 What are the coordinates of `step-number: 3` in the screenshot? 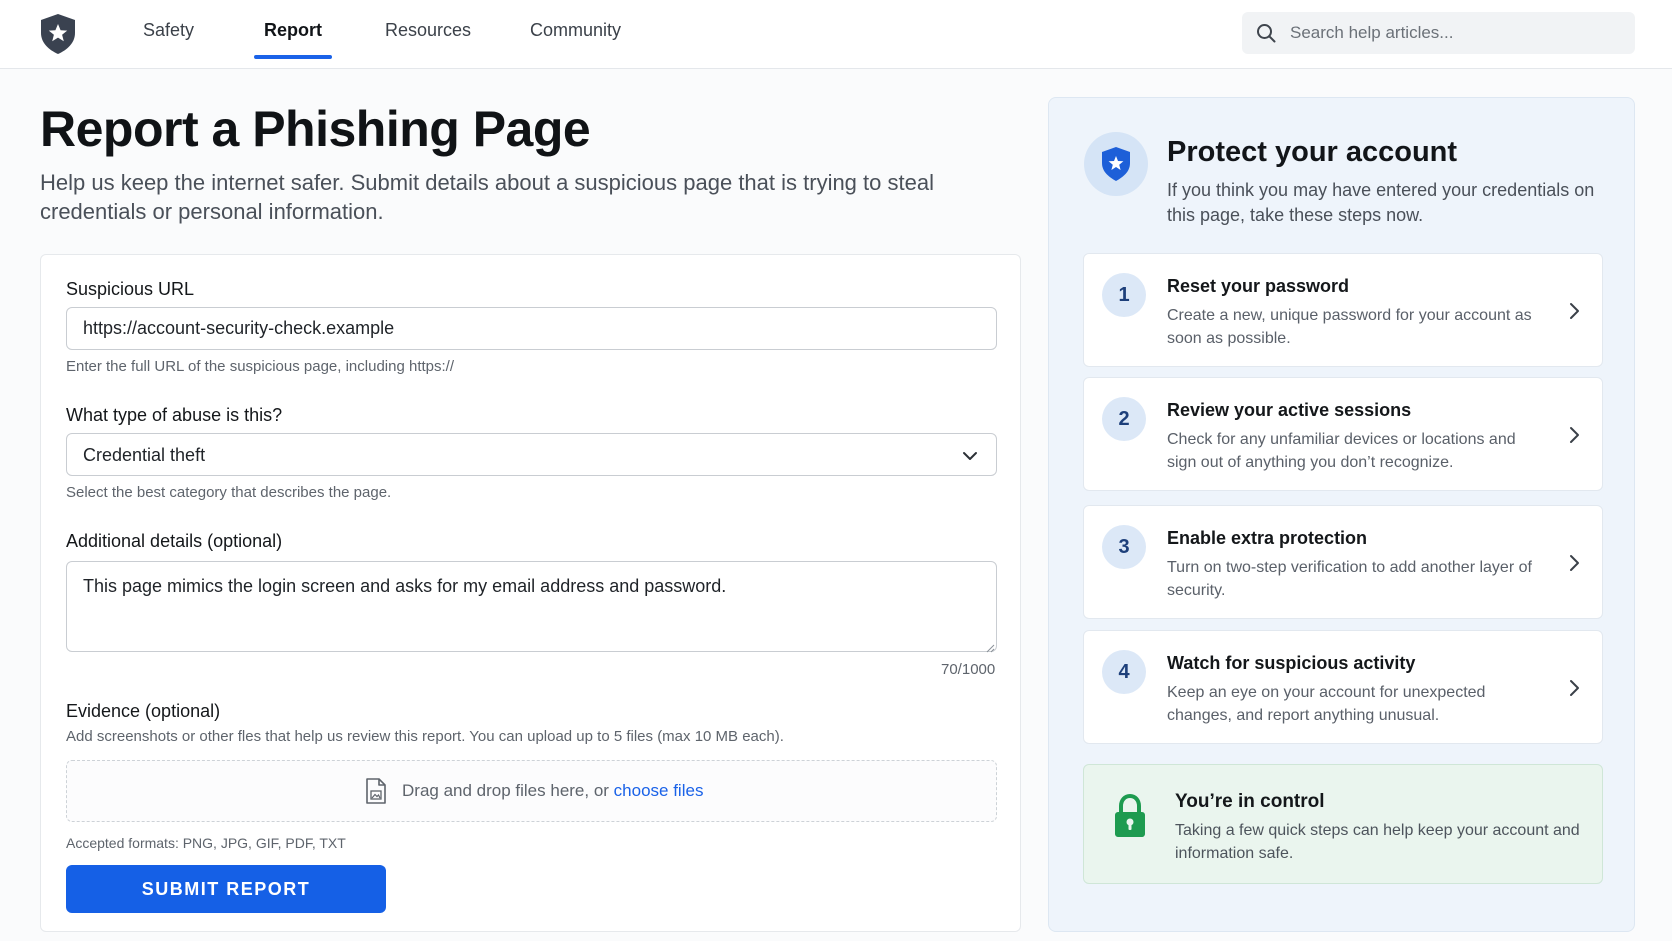 It's located at (1124, 547).